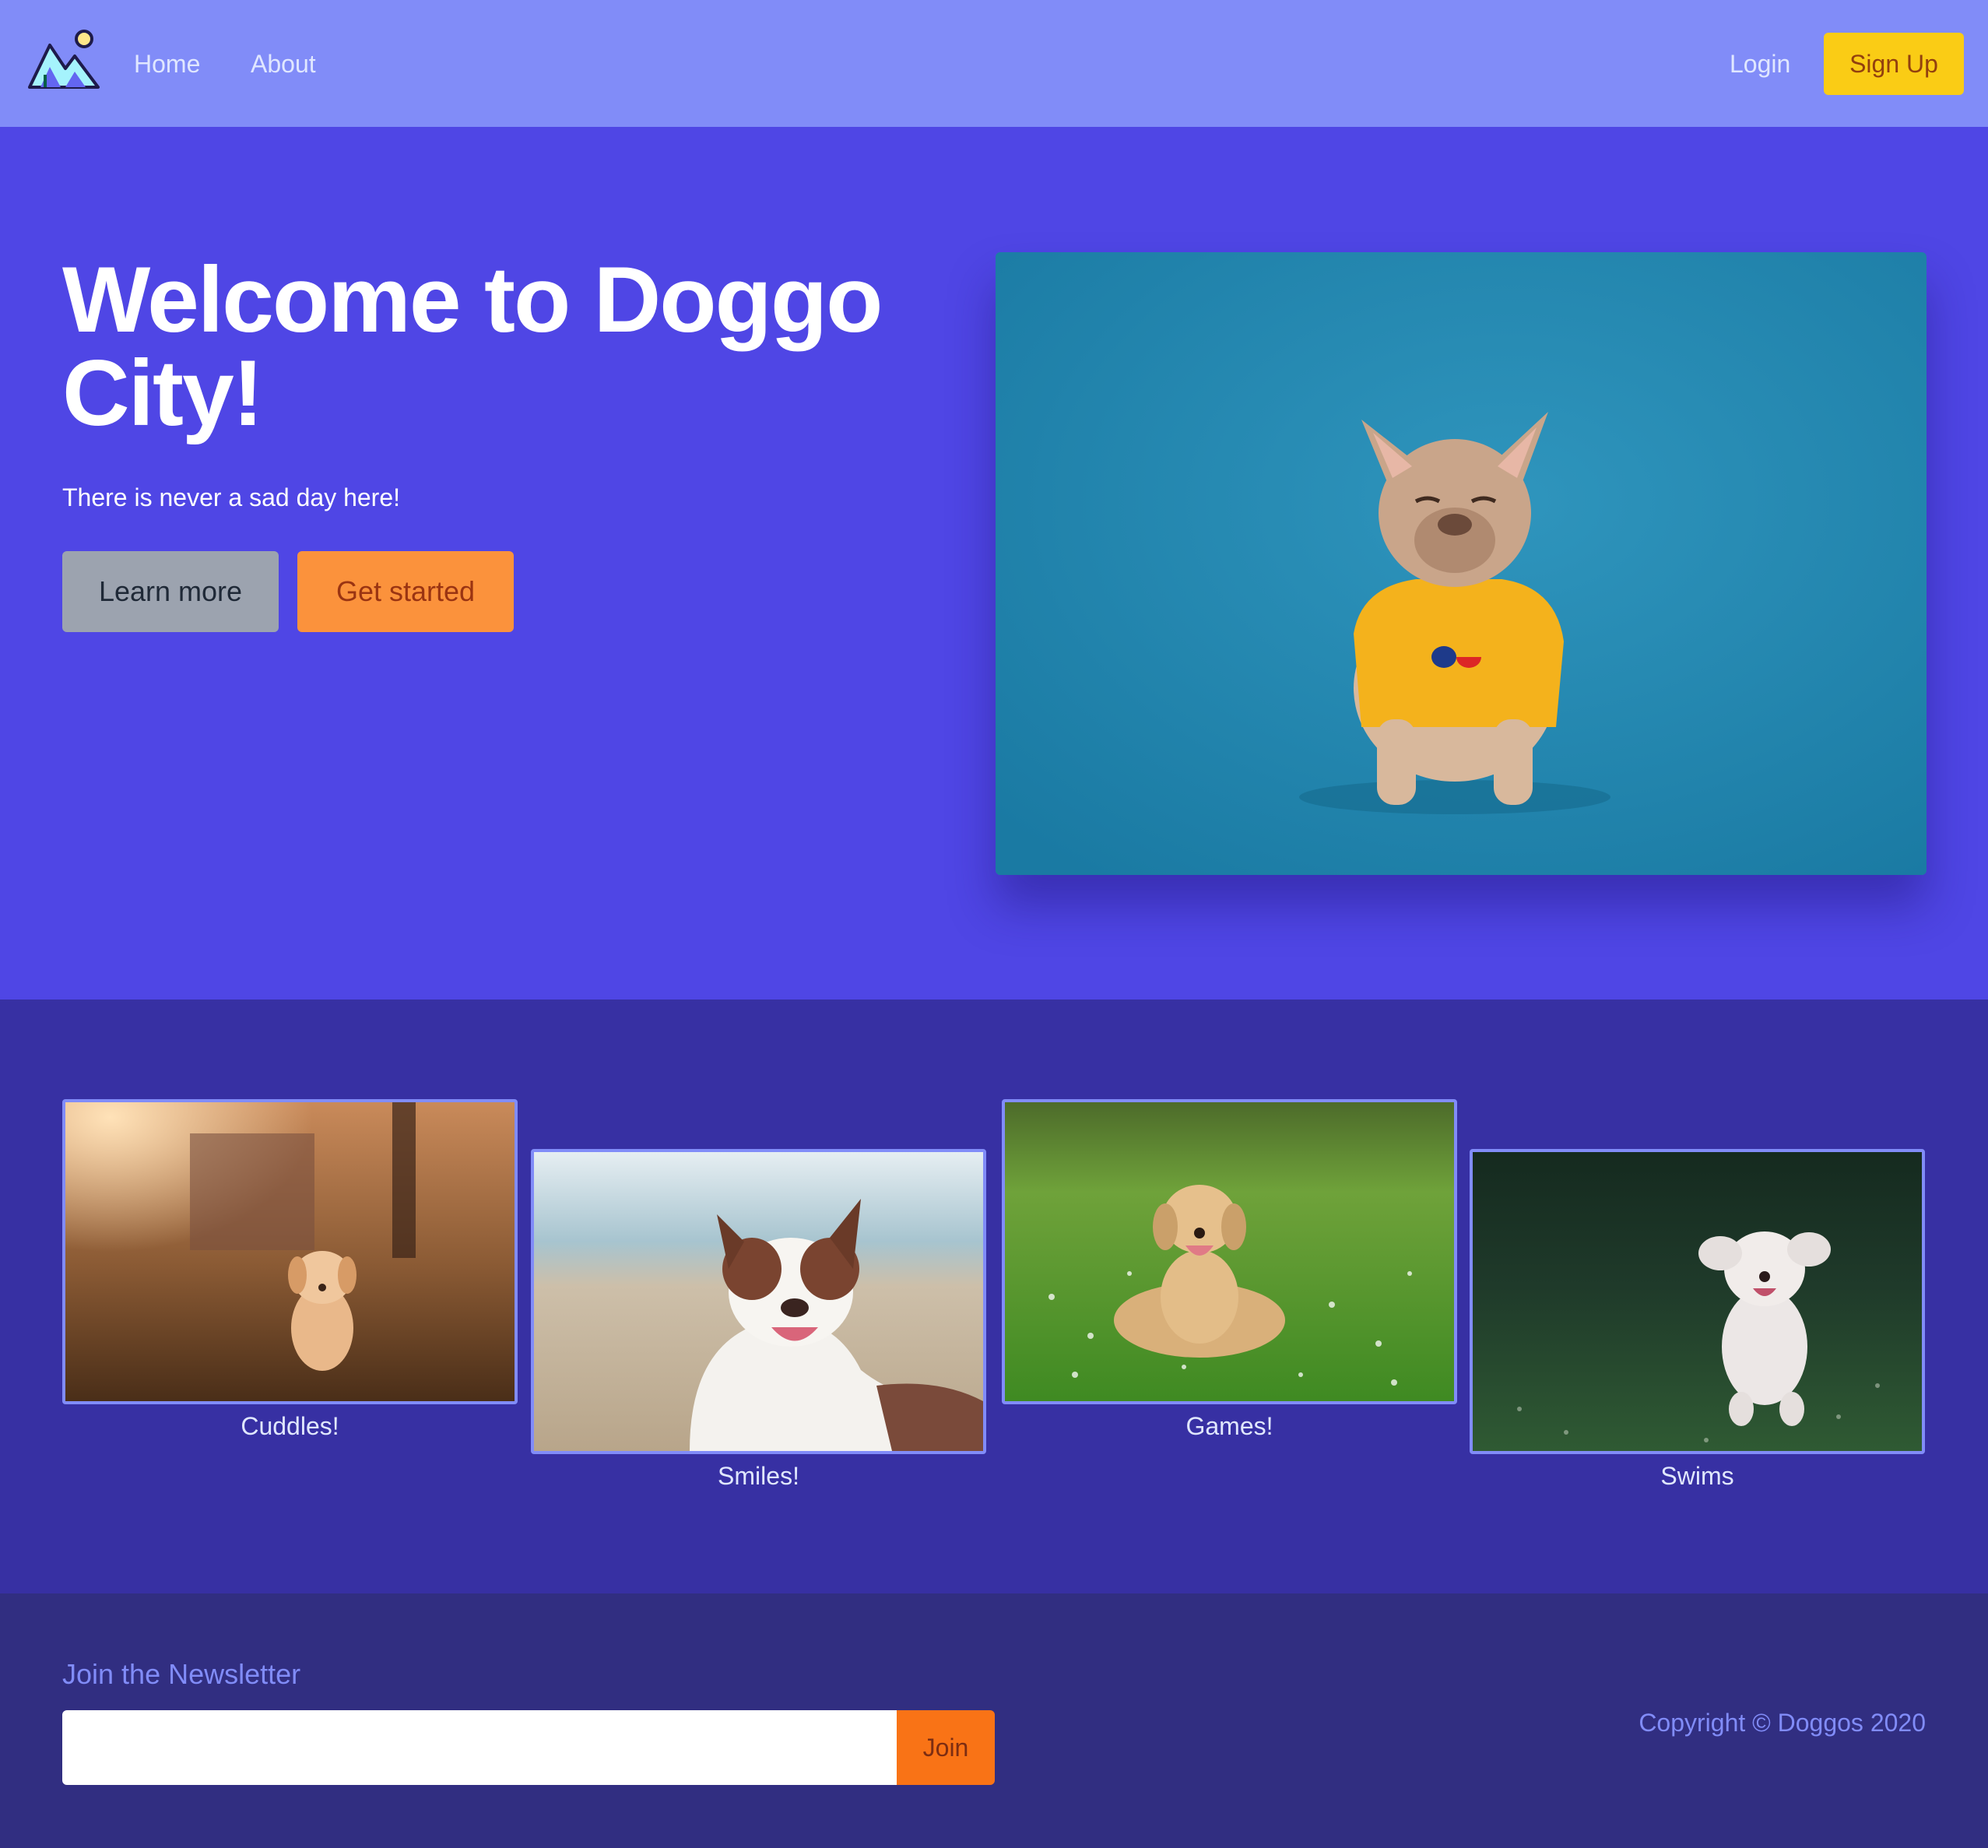  Describe the element at coordinates (63, 60) in the screenshot. I see `mountain-sun-logo-icon` at that location.